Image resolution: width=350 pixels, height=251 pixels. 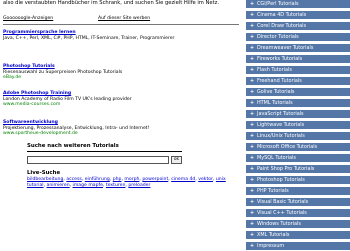 I want to click on sidebar-item-label: Golive Tutorials, so click(x=276, y=92).